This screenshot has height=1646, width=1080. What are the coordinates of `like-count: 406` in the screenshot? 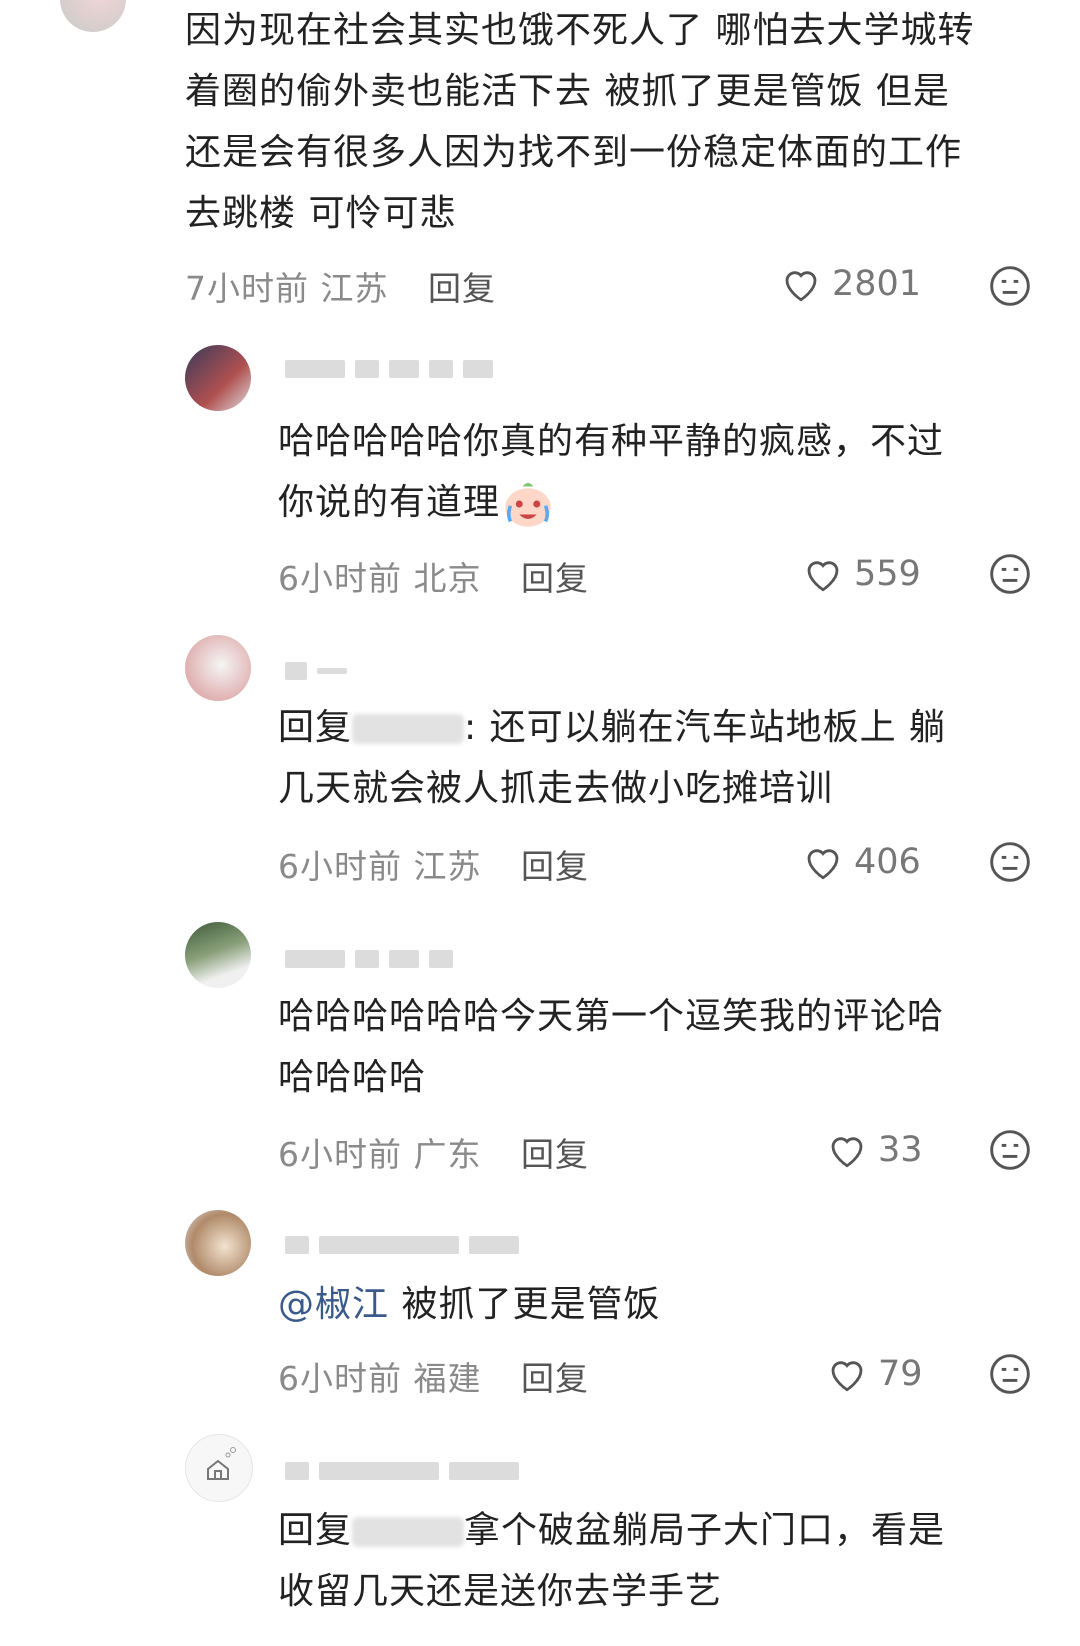 It's located at (887, 862).